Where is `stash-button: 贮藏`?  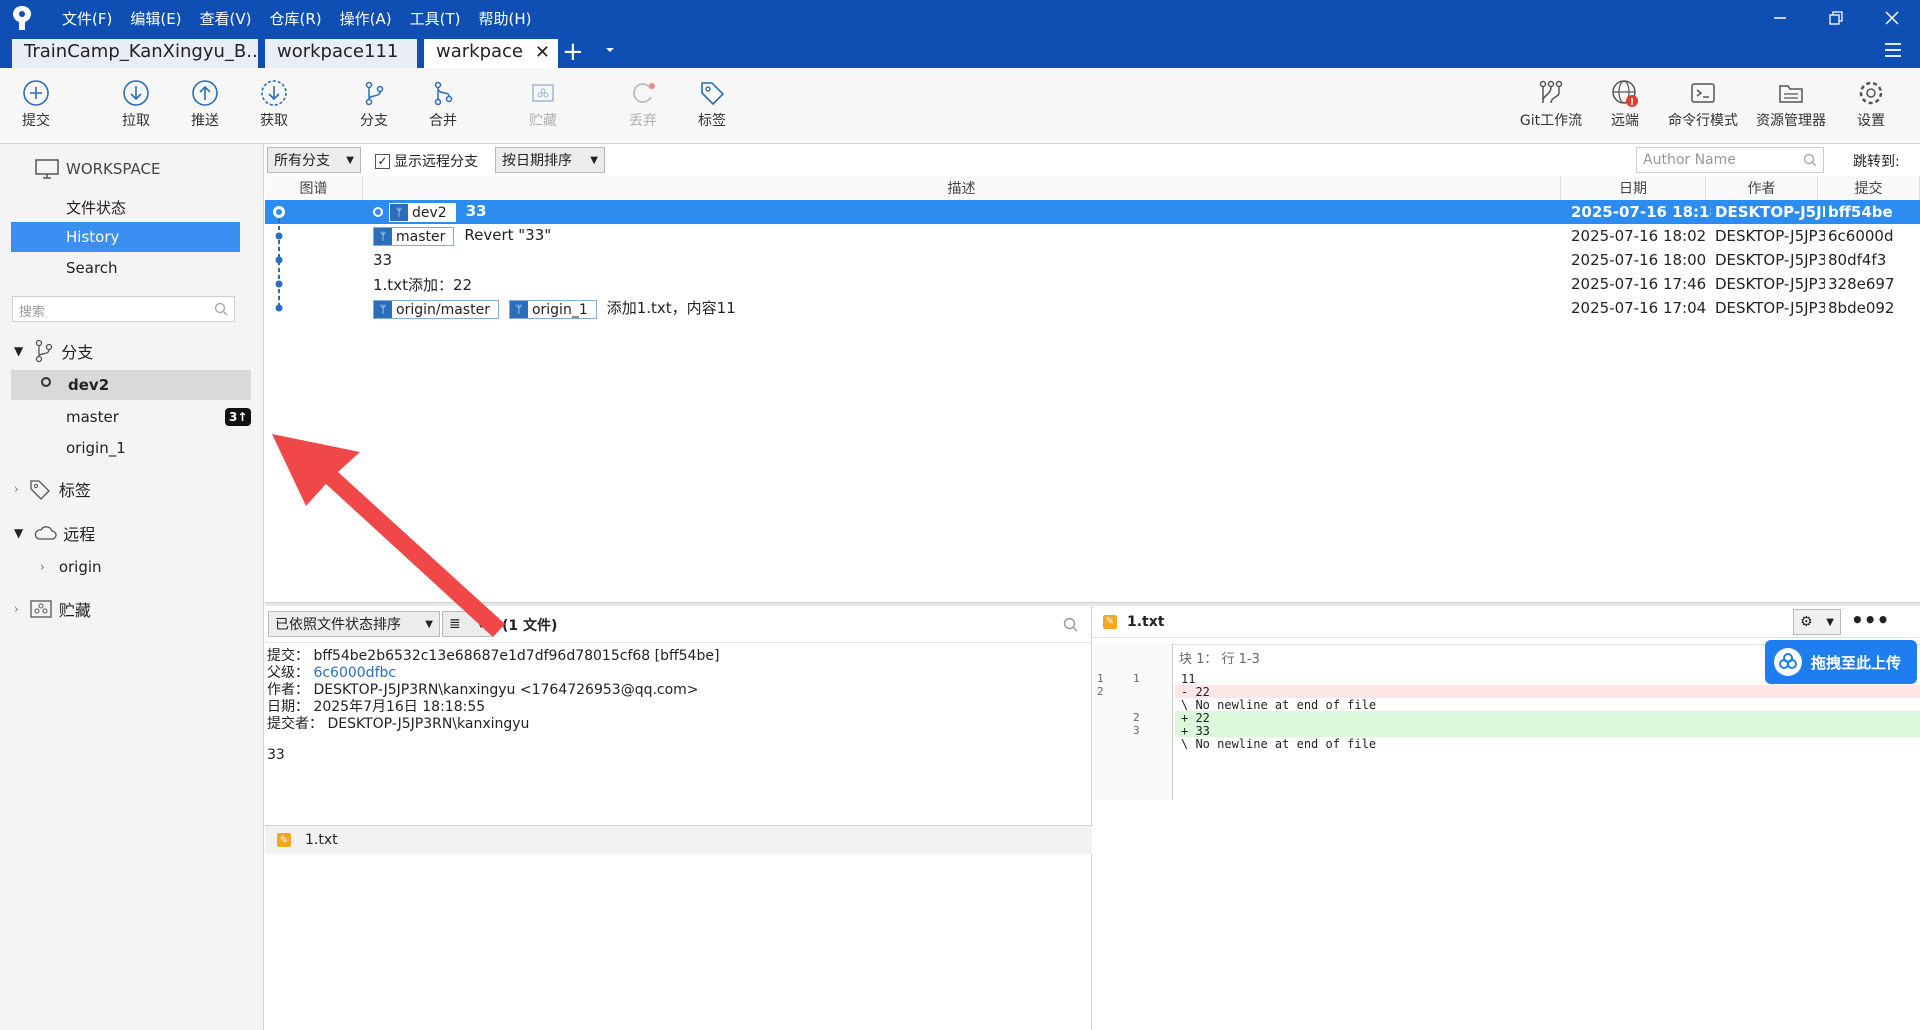
stash-button: 贮藏 is located at coordinates (543, 103).